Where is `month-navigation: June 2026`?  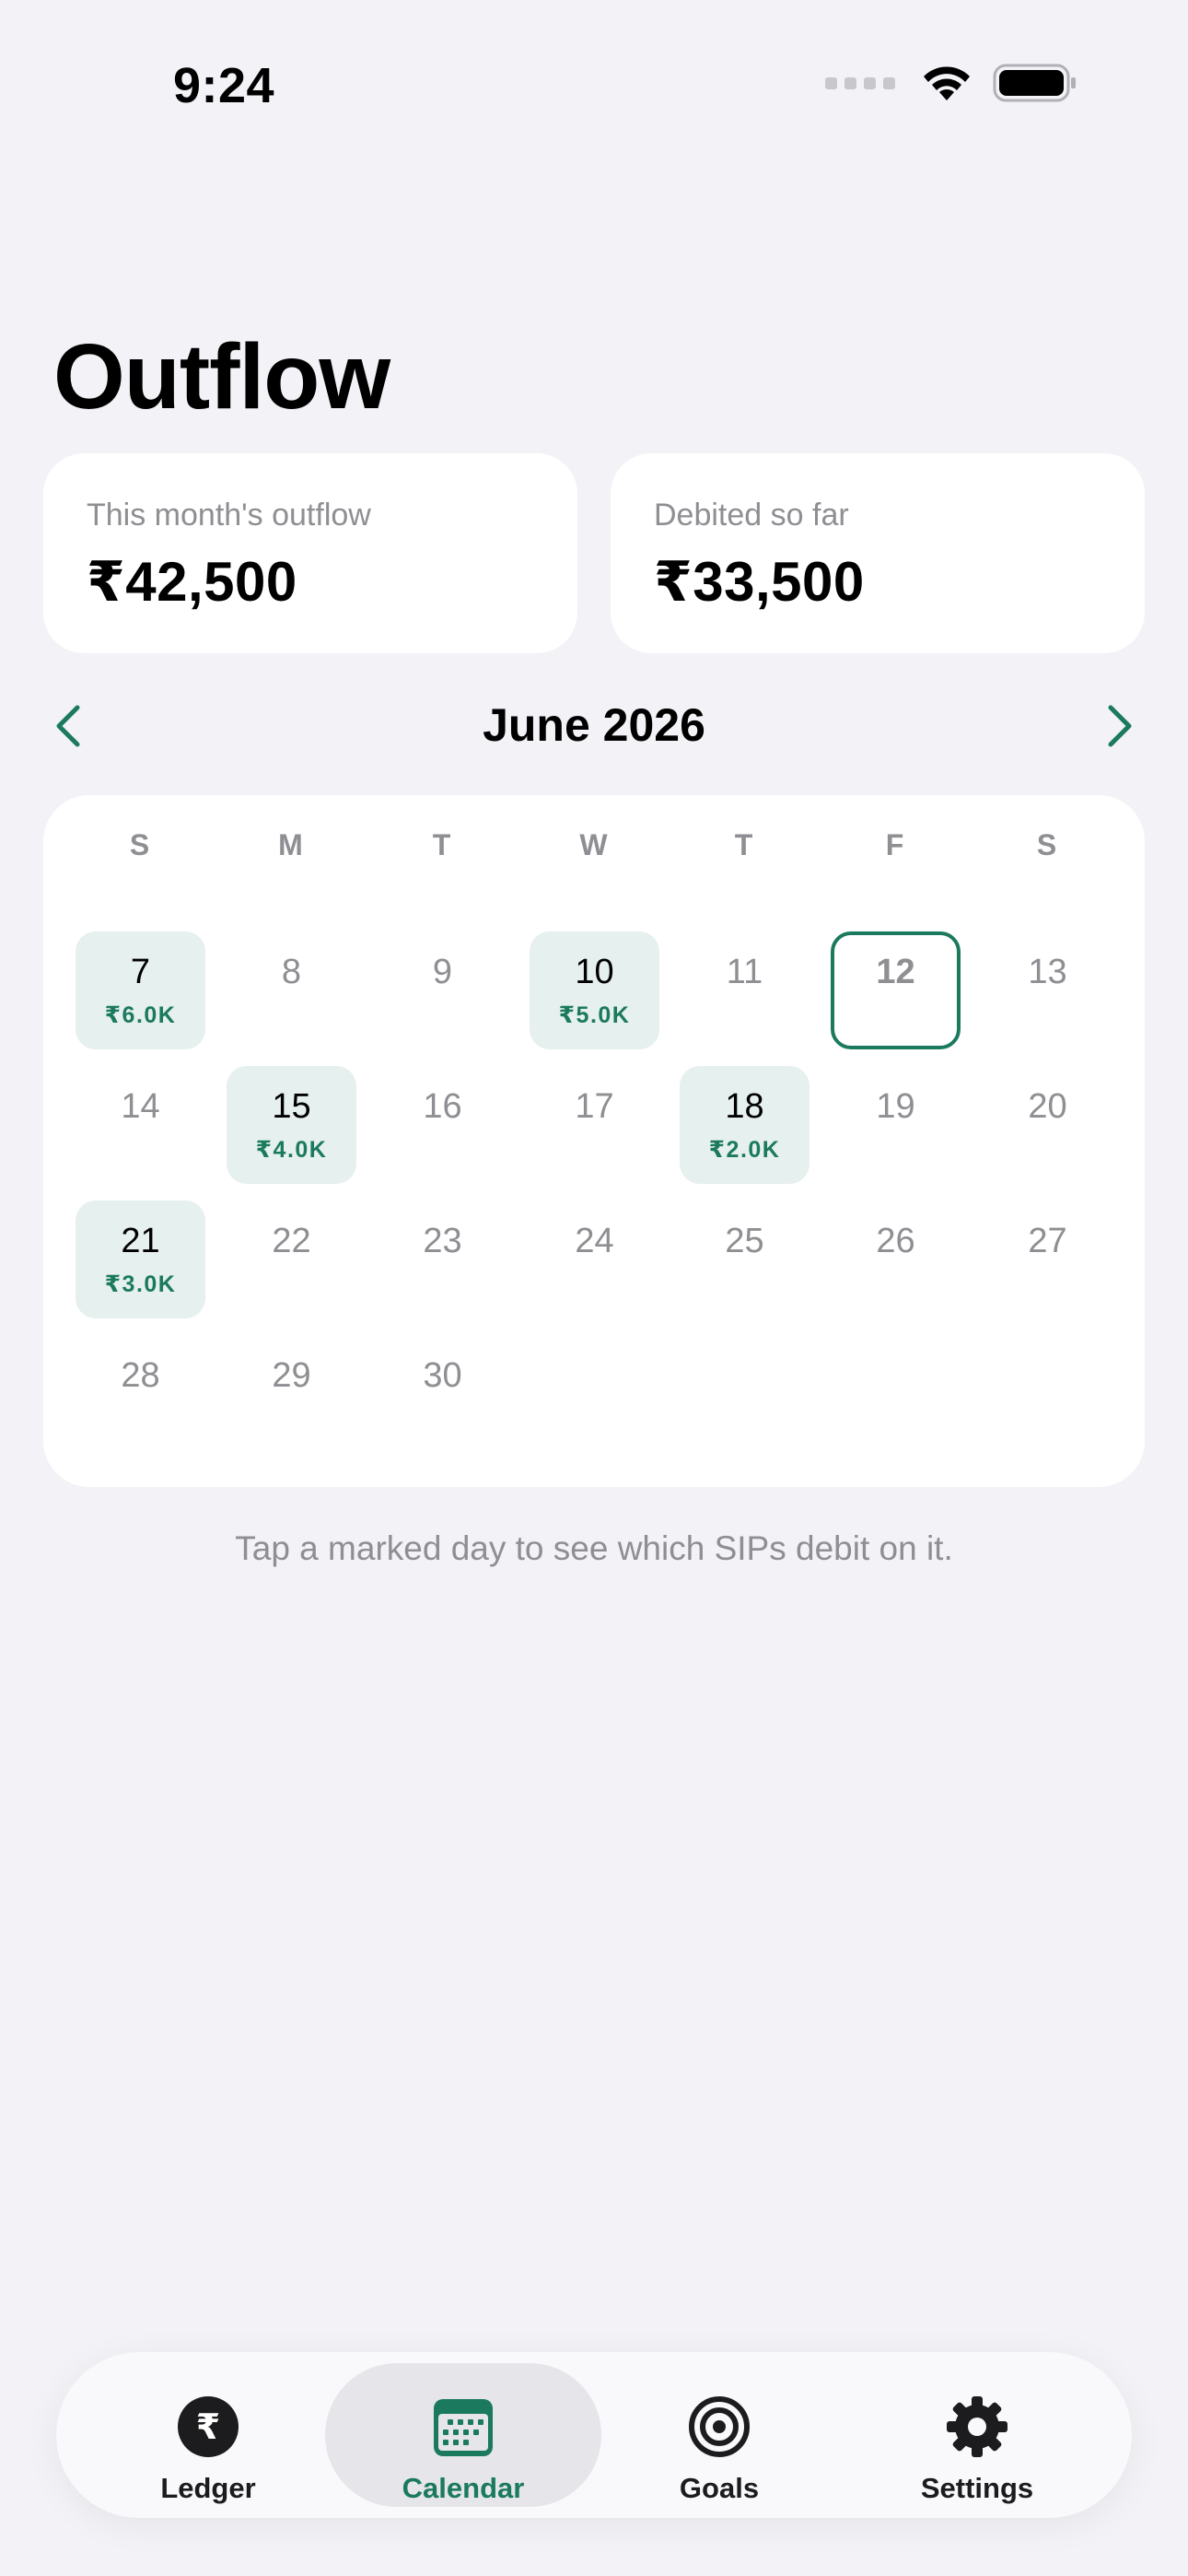
month-navigation: June 2026 is located at coordinates (594, 725).